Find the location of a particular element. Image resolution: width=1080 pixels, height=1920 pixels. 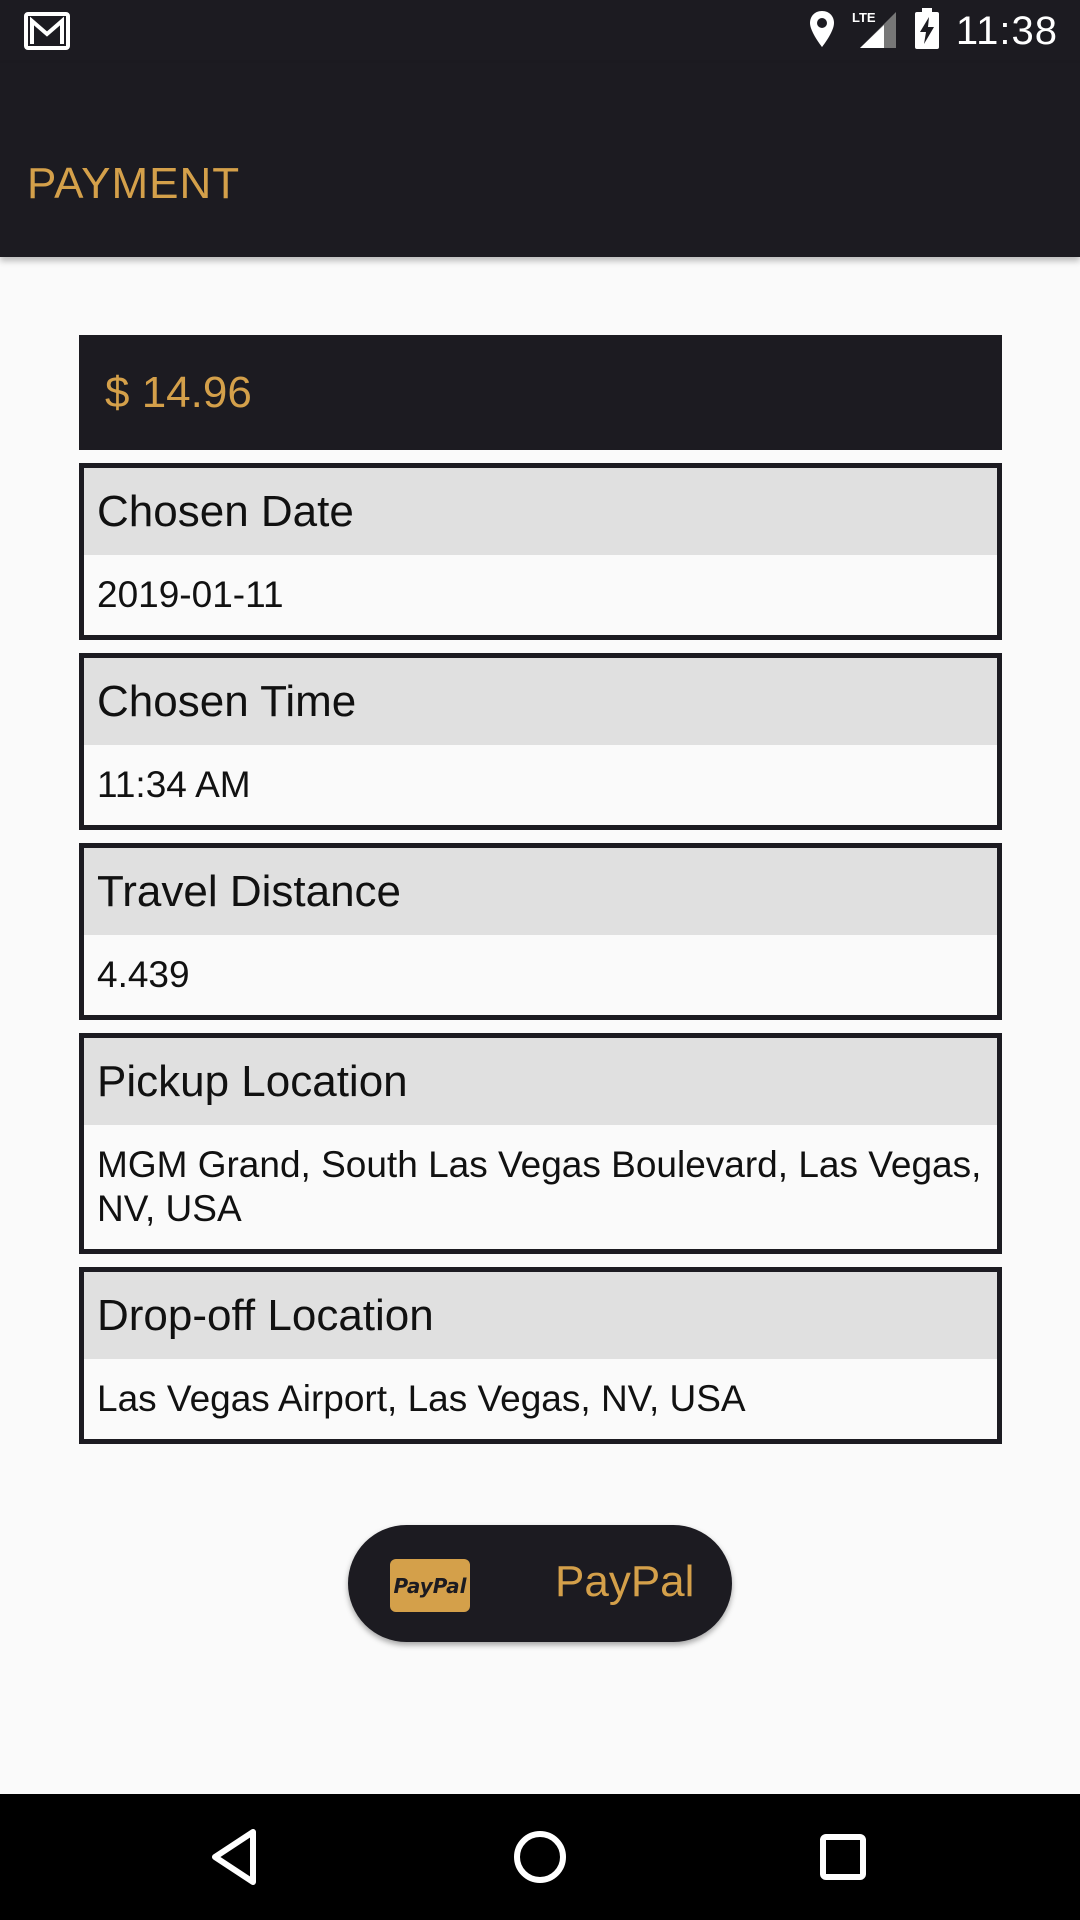

navigation-bar is located at coordinates (540, 1857).